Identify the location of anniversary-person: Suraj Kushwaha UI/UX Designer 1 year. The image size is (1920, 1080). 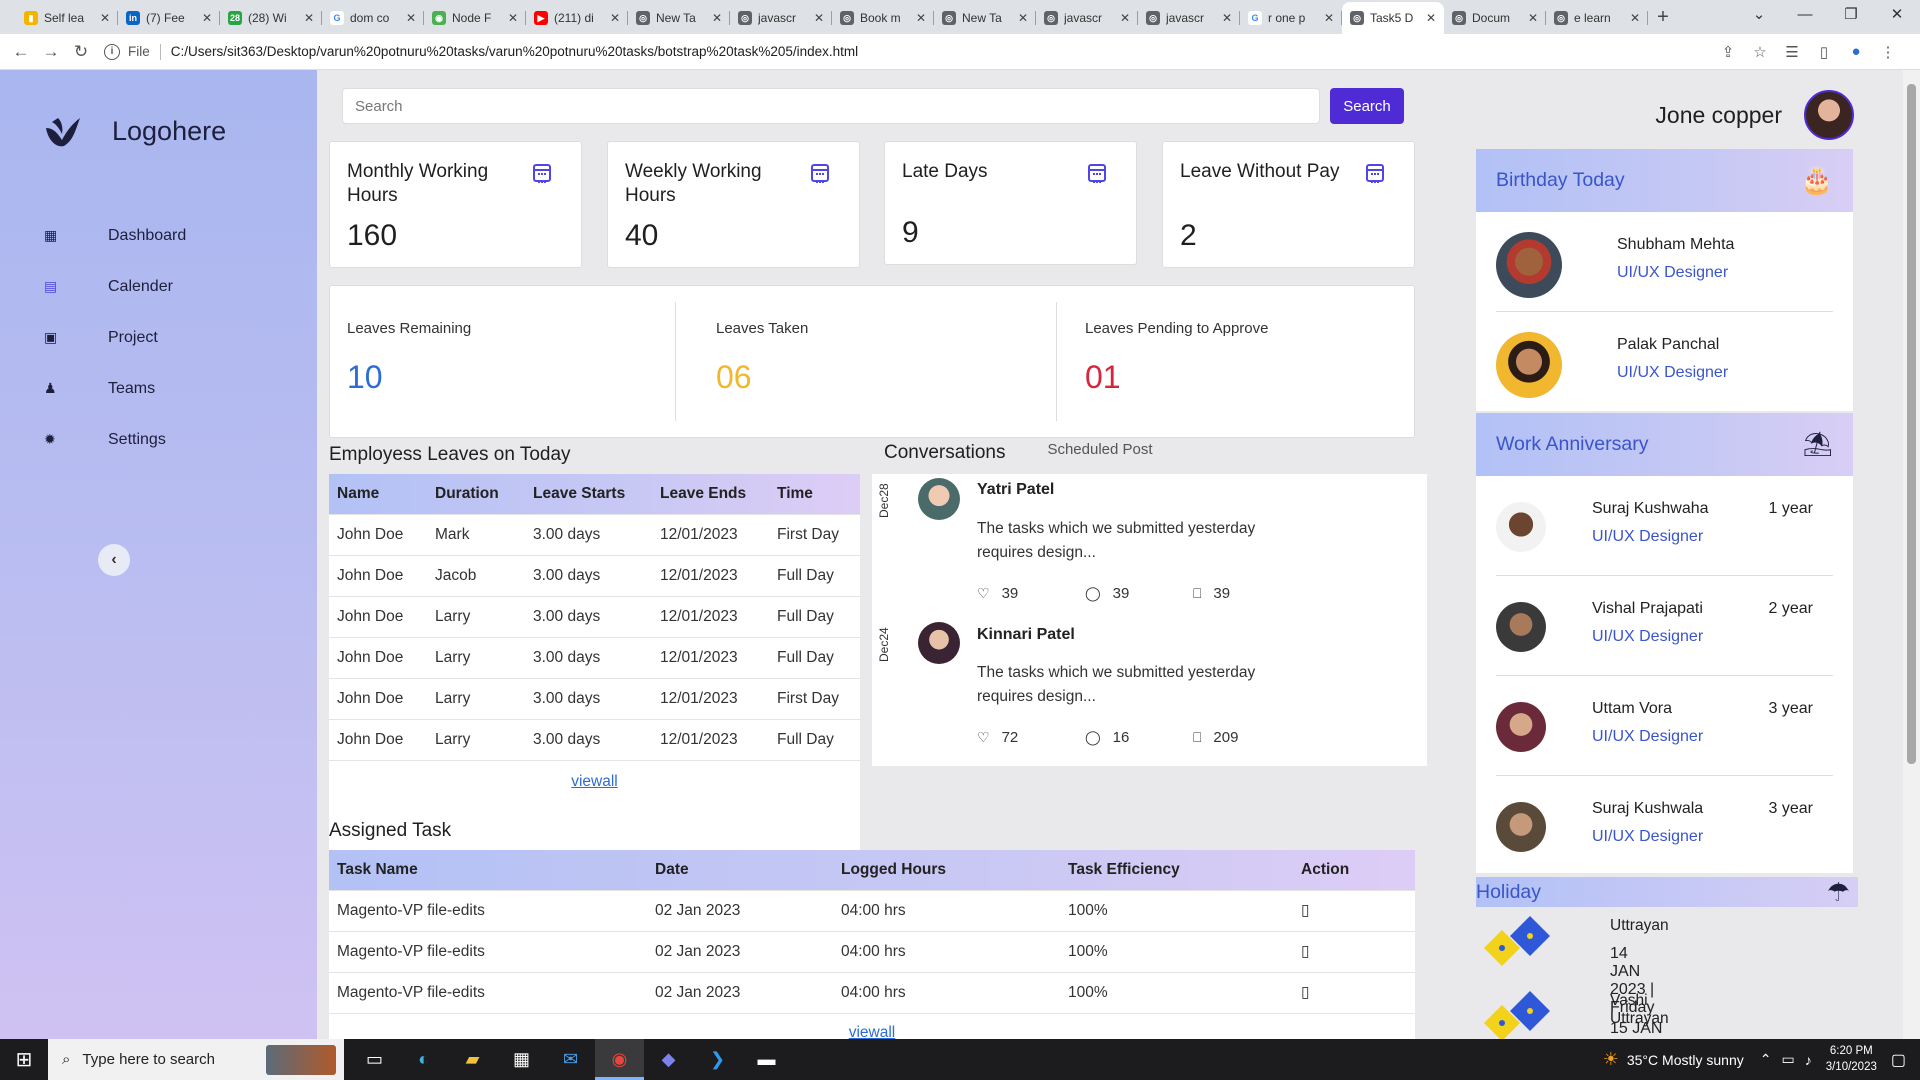
(1664, 526).